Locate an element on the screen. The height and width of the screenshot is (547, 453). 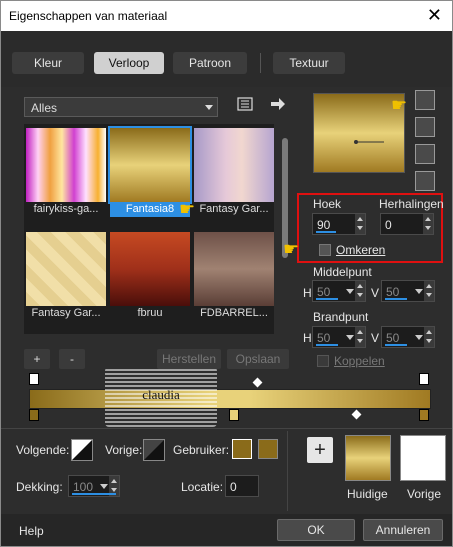
current-label: Huidige is located at coordinates (367, 494).